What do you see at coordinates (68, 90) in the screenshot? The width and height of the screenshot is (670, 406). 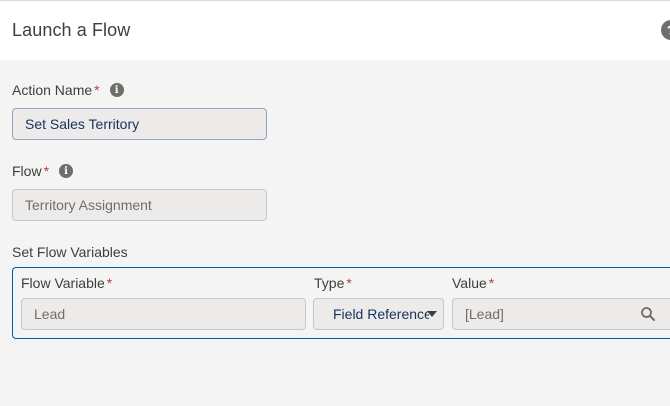 I see `action-name-label: Action Name * i` at bounding box center [68, 90].